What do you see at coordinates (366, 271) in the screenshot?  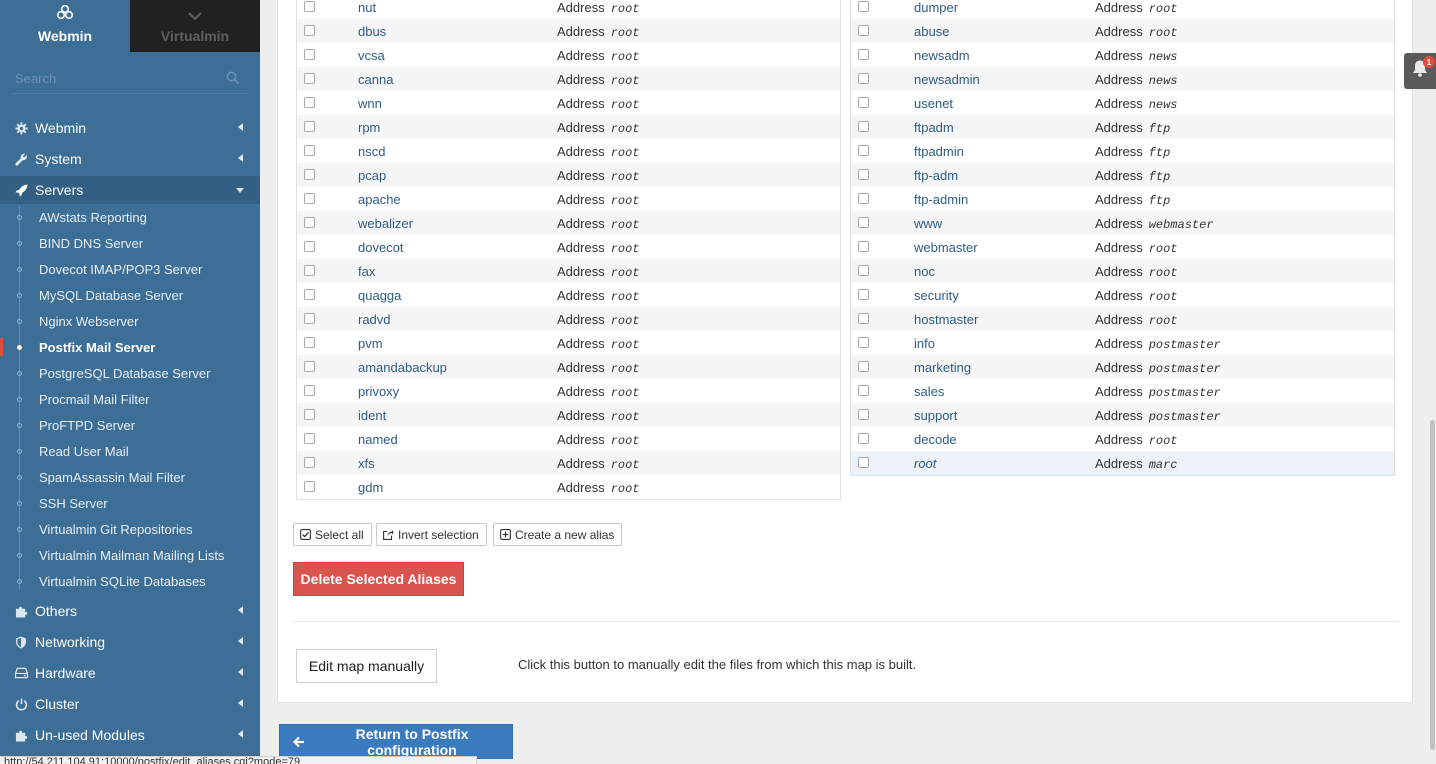 I see `alias-name-link: fax` at bounding box center [366, 271].